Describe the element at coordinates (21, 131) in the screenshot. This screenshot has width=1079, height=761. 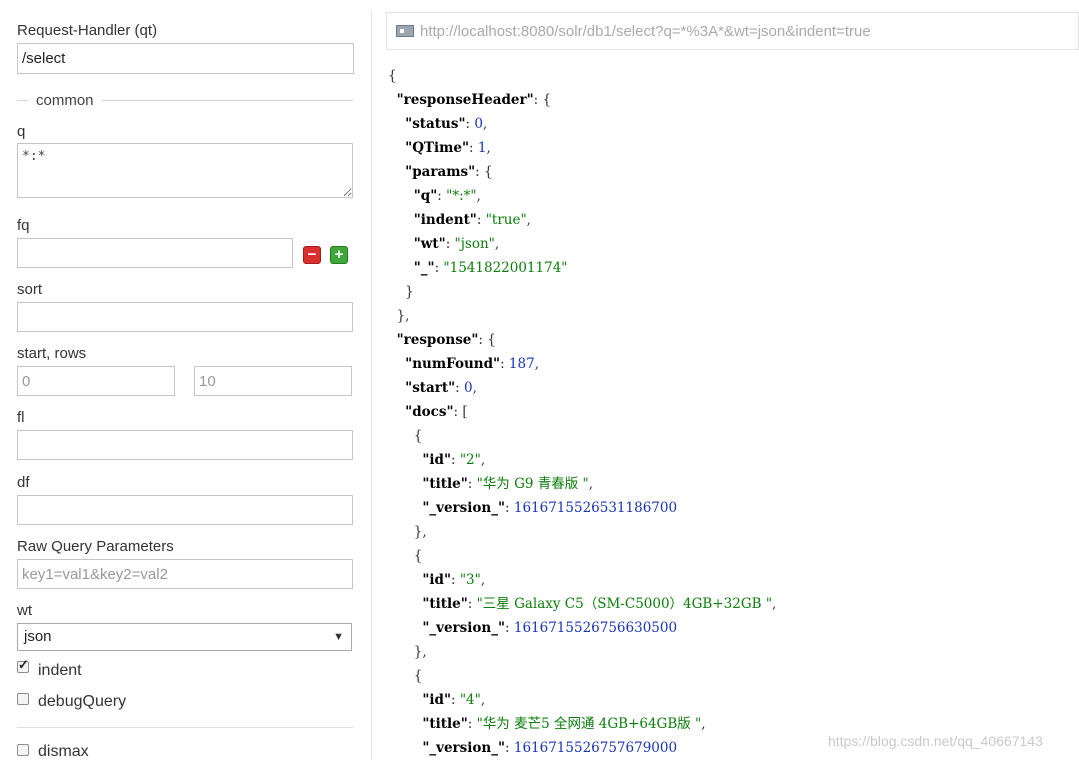
I see `q-label: q` at that location.